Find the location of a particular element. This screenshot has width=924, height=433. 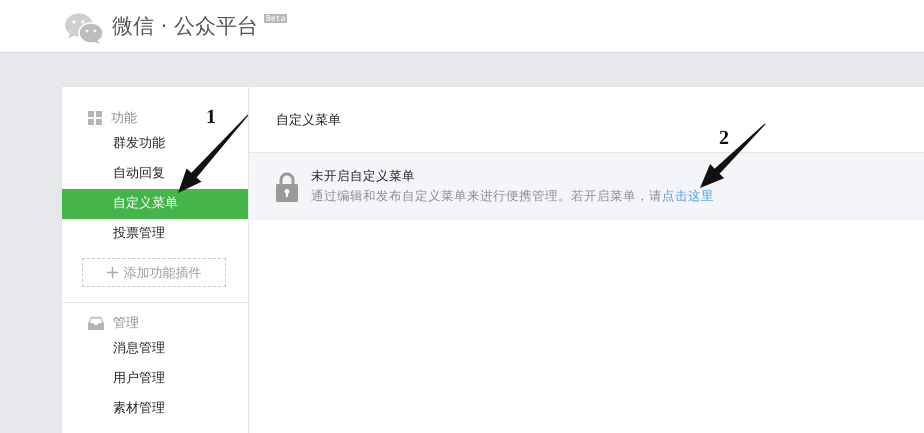

sidebar-item: 消息管理 is located at coordinates (155, 349).